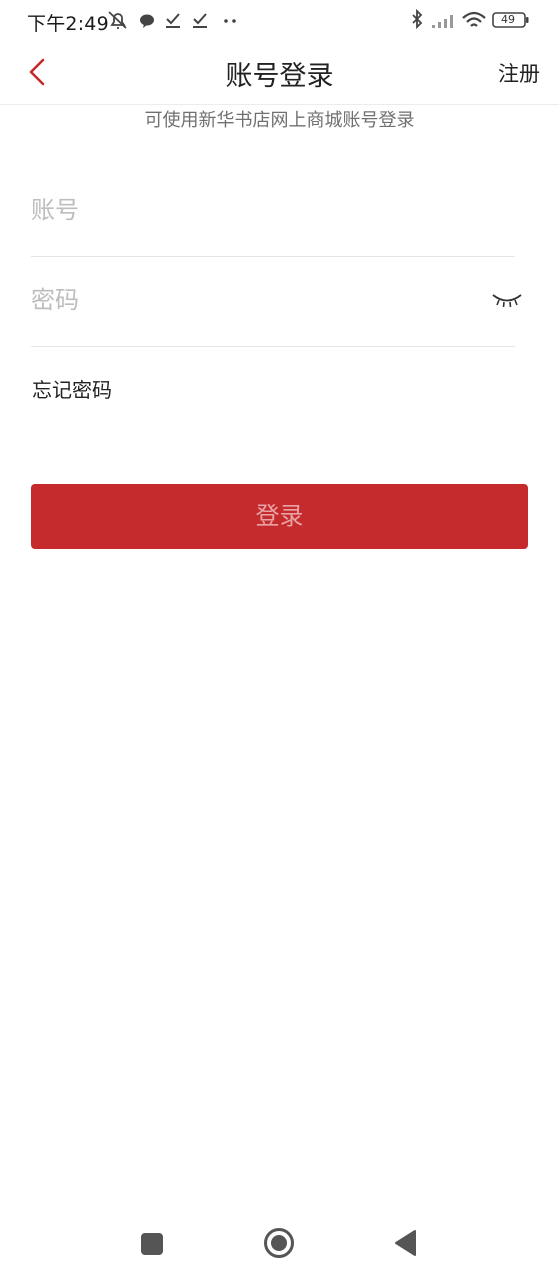 This screenshot has width=559, height=1280. Describe the element at coordinates (417, 20) in the screenshot. I see `bluetooth-icon` at that location.